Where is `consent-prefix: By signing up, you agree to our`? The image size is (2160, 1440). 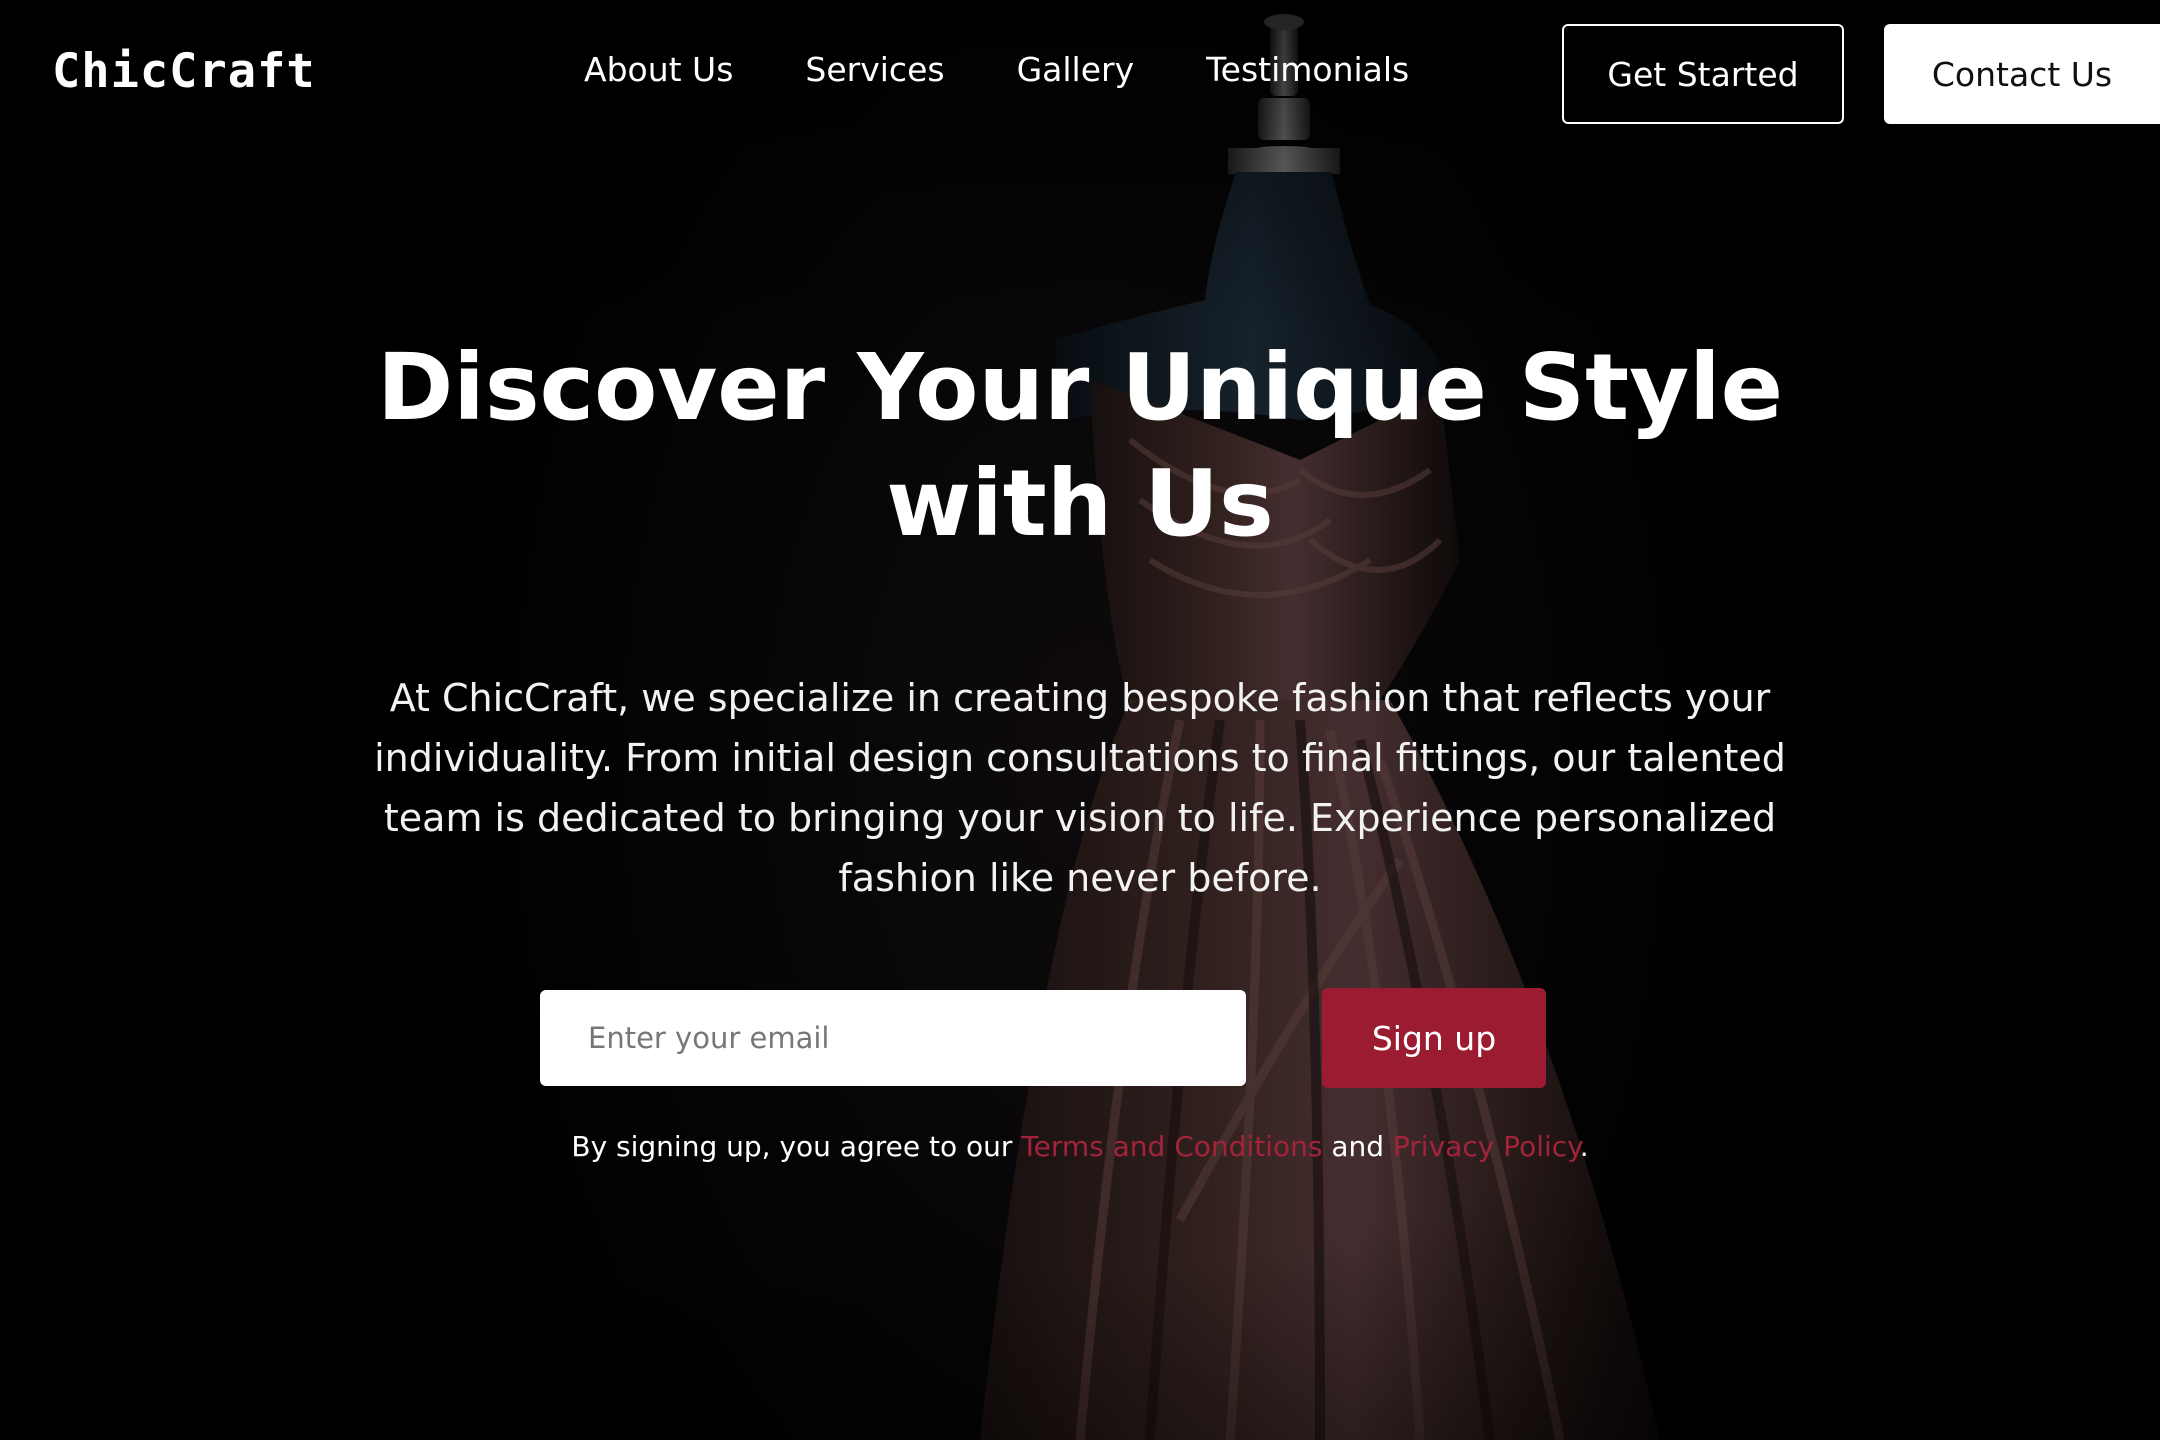
consent-prefix: By signing up, you agree to our is located at coordinates (796, 1146).